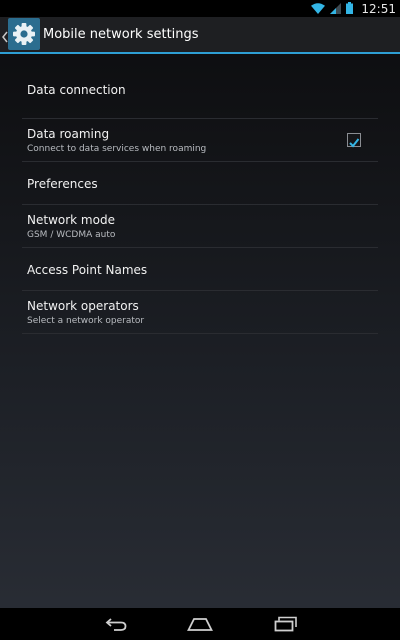 The image size is (400, 640). What do you see at coordinates (350, 9) in the screenshot?
I see `battery-icon` at bounding box center [350, 9].